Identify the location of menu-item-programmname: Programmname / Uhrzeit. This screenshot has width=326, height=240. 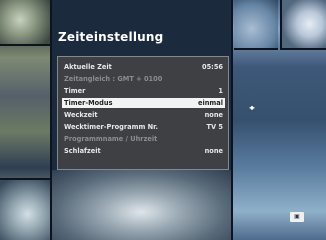
(143, 139).